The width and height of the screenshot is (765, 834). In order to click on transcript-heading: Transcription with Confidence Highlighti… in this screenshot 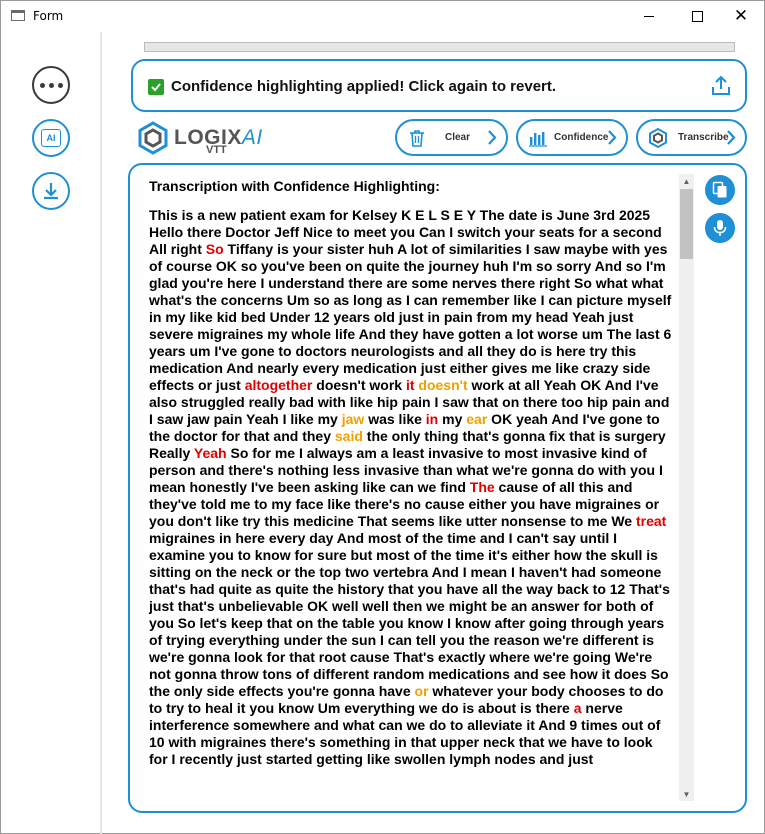, I will do `click(294, 186)`.